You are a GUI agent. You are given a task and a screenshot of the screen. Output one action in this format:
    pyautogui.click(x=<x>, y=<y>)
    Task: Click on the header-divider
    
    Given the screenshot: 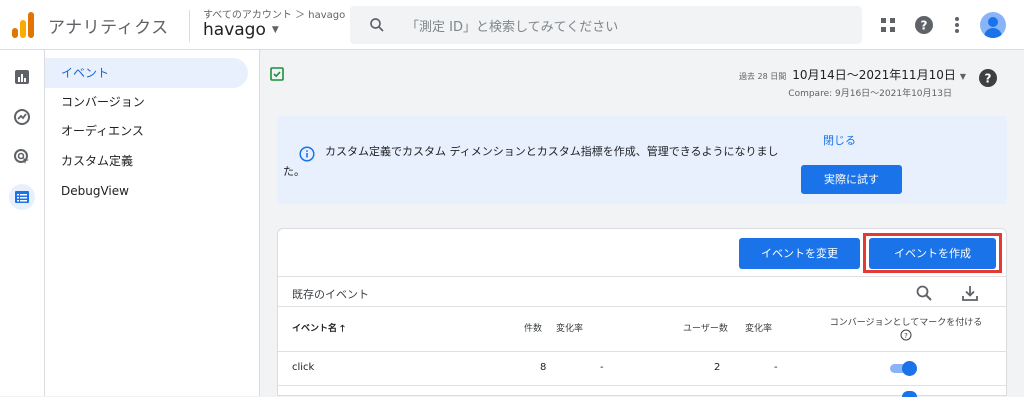 What is the action you would take?
    pyautogui.click(x=189, y=26)
    